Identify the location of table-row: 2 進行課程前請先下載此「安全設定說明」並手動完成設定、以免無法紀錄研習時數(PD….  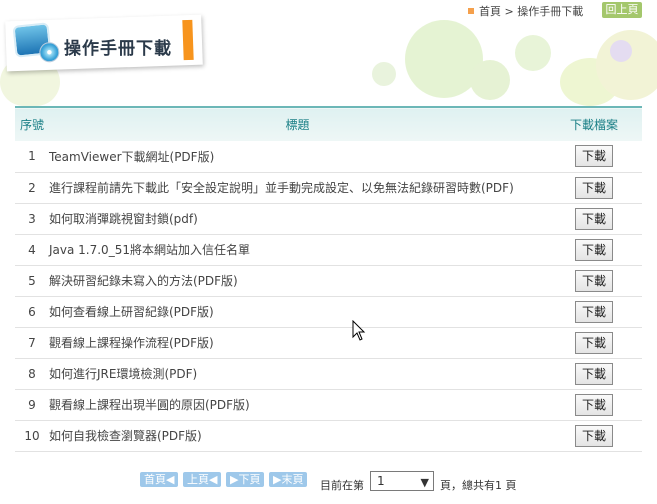
(328, 188).